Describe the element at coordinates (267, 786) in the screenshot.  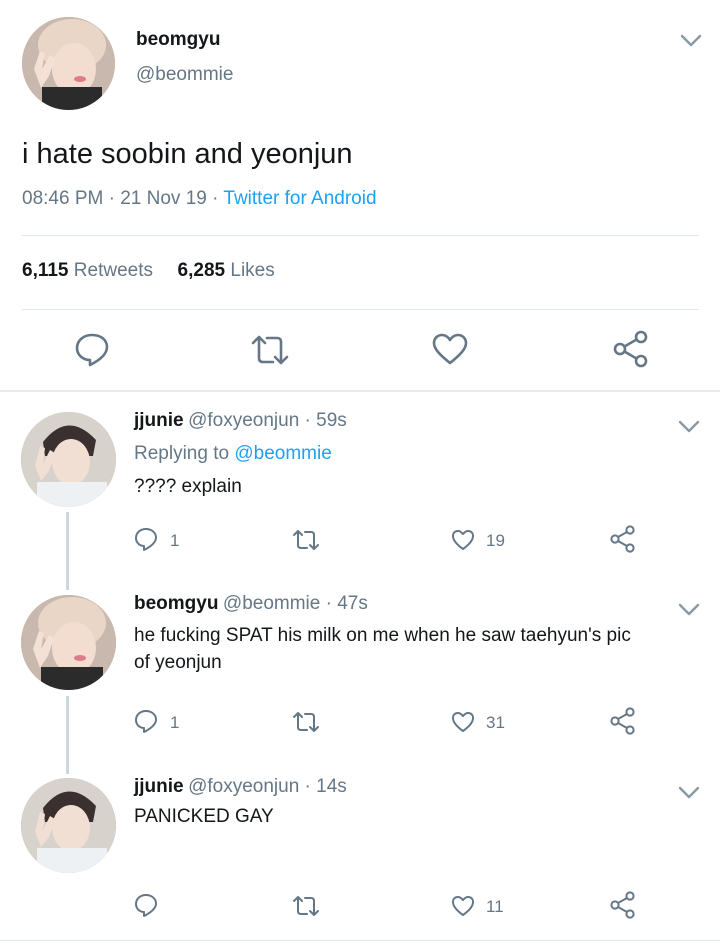
I see `author-handle-time: @foxyeonjun · 14s` at that location.